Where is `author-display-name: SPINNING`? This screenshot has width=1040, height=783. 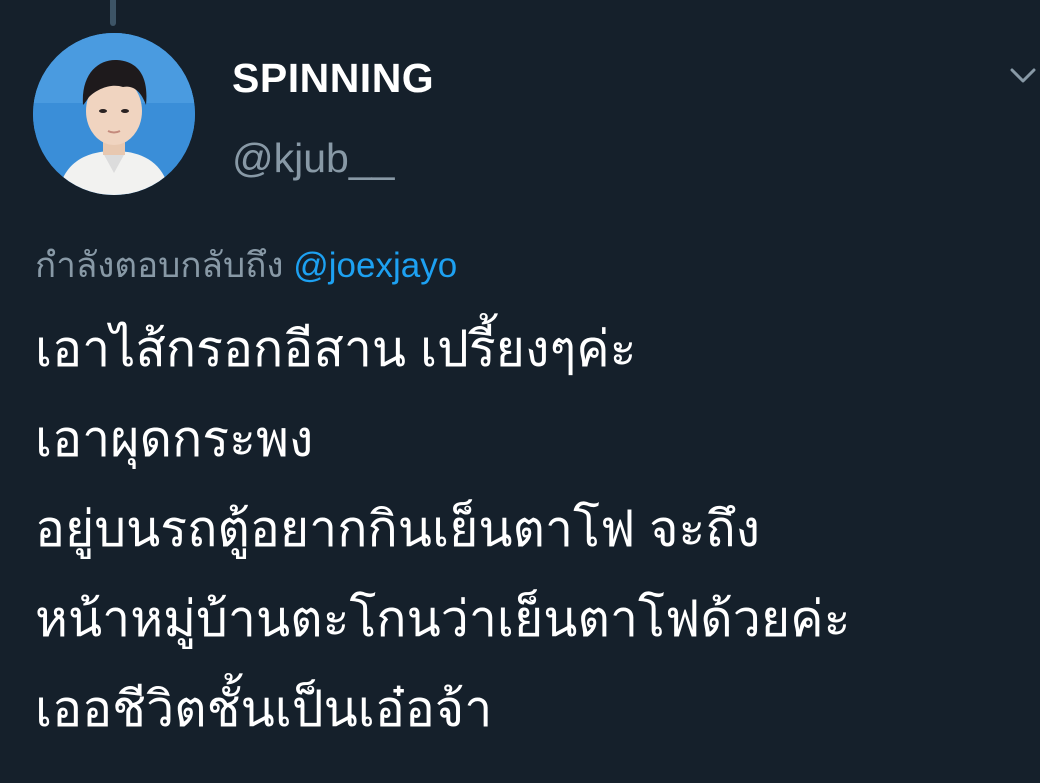
author-display-name: SPINNING is located at coordinates (333, 78).